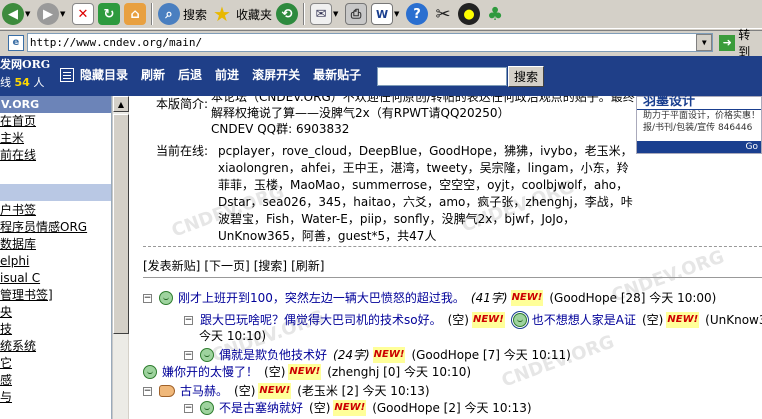 This screenshot has width=762, height=419. What do you see at coordinates (356, 14) in the screenshot?
I see `print-button: ⎙` at bounding box center [356, 14].